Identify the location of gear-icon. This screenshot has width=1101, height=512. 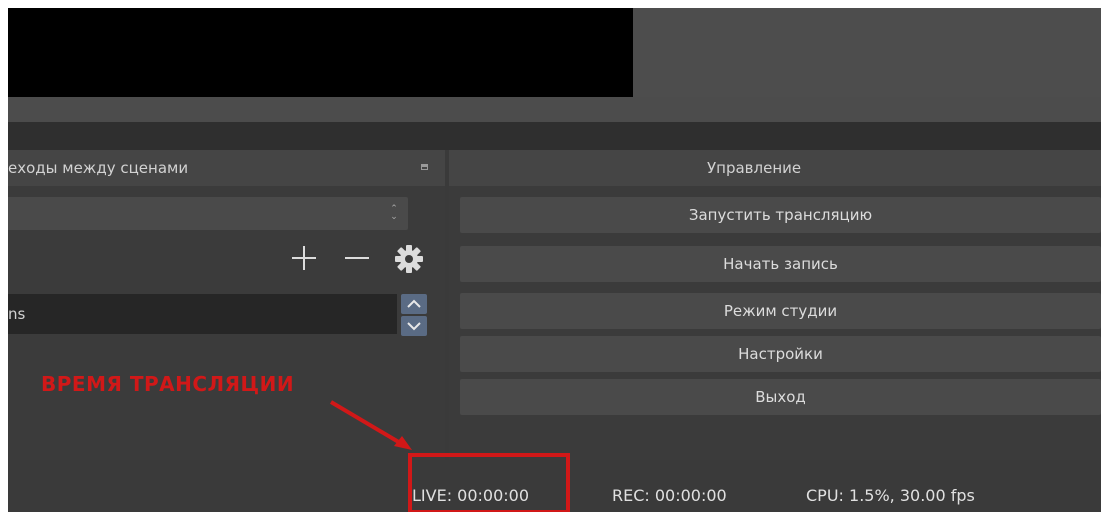
(409, 259).